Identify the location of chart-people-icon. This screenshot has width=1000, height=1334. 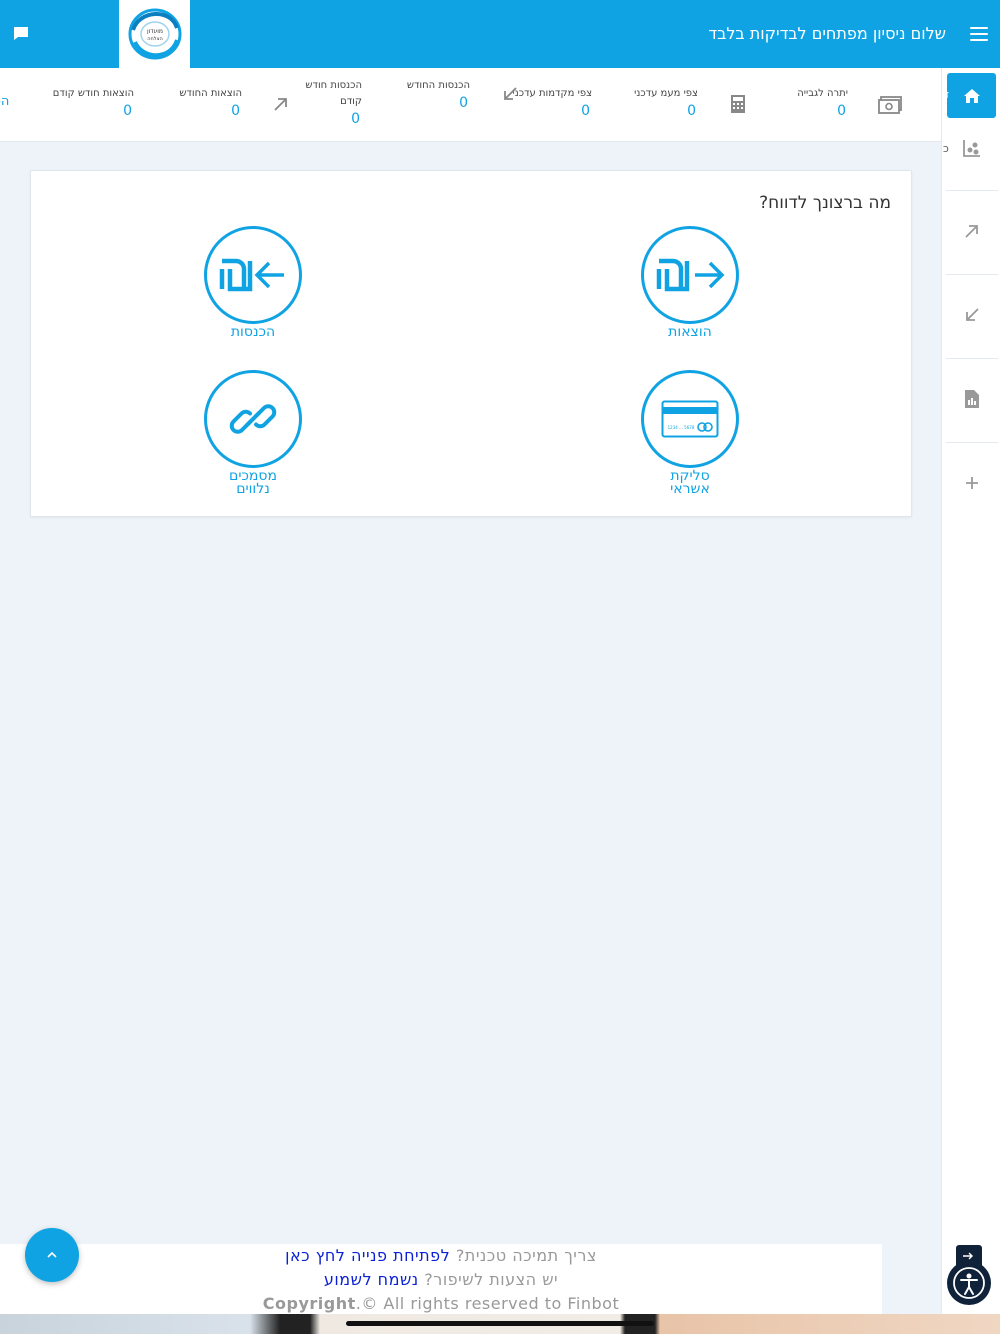
(971, 148).